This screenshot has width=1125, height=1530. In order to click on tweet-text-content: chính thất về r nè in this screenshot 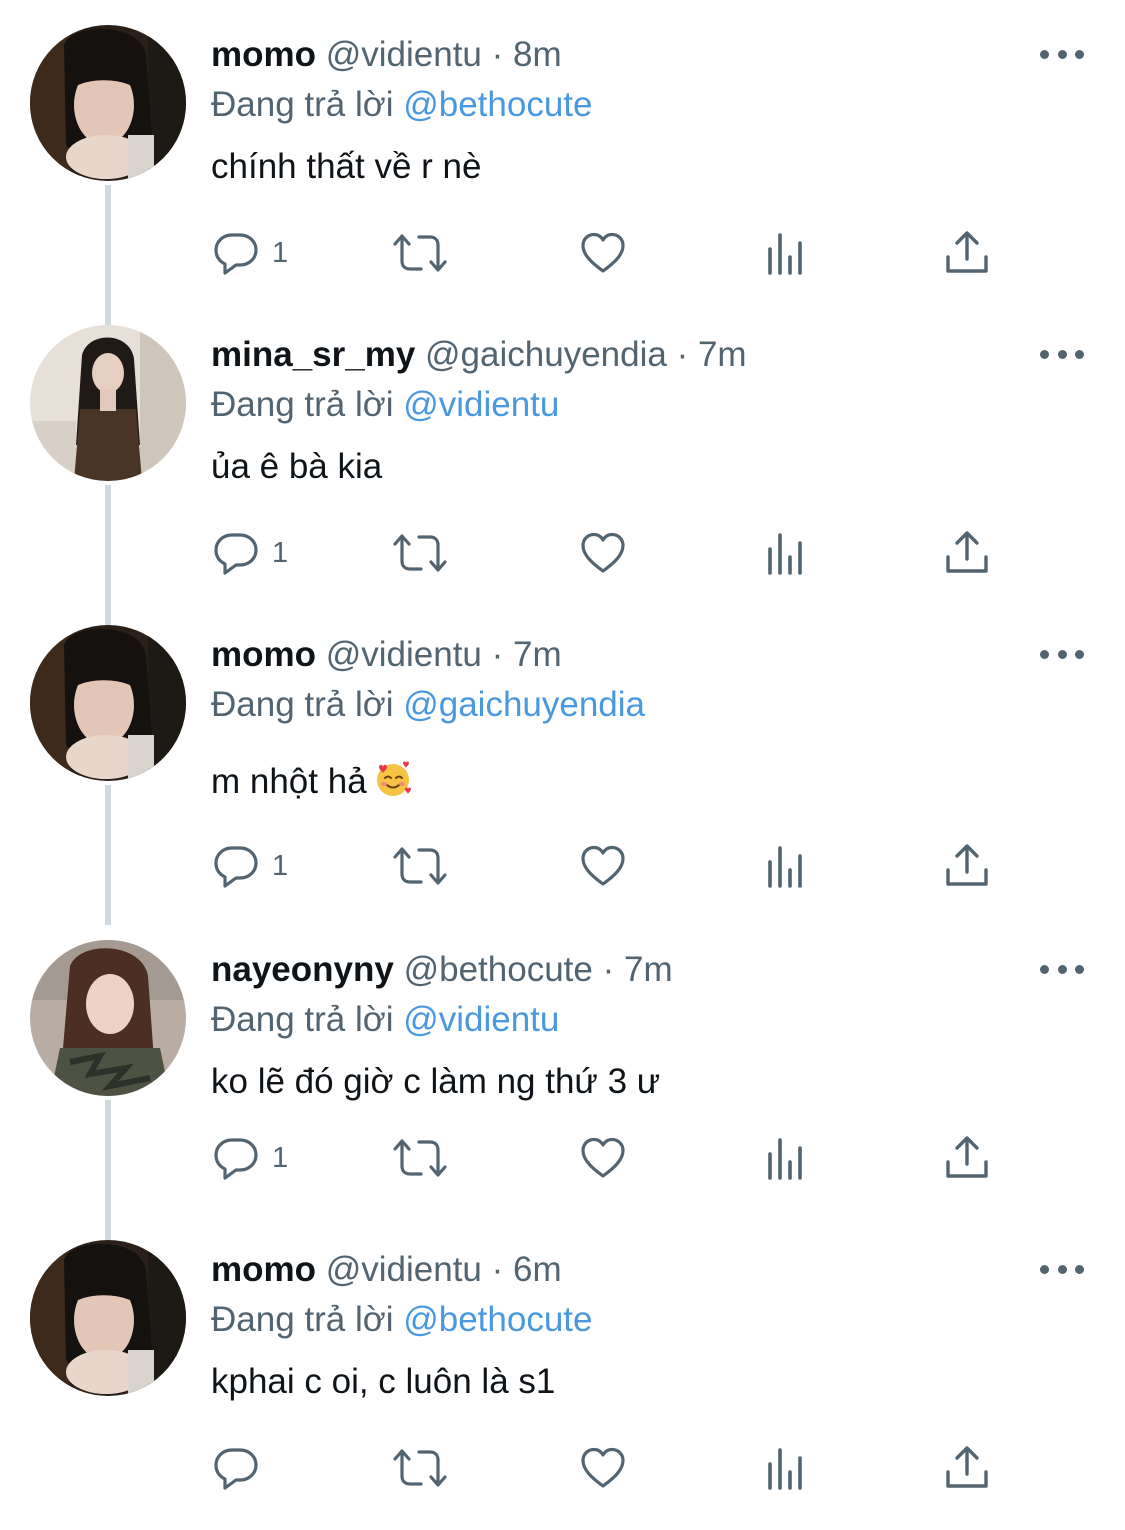, I will do `click(346, 166)`.